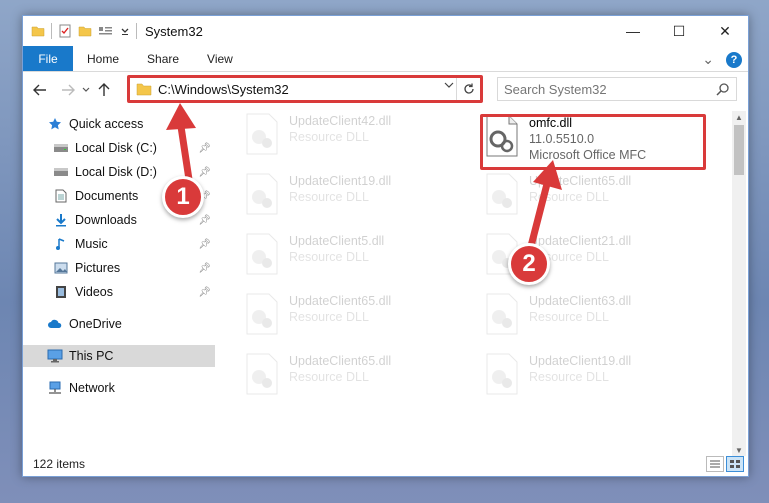 The height and width of the screenshot is (503, 769). I want to click on cloud-icon, so click(55, 324).